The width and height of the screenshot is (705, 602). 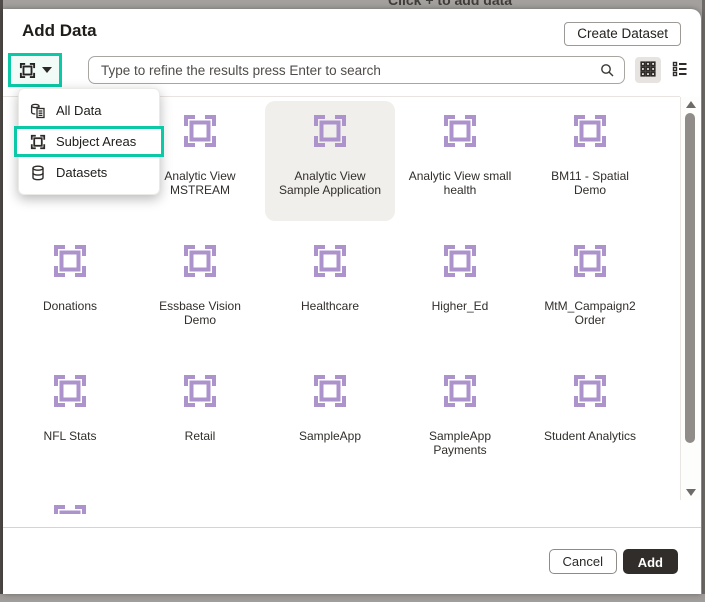 What do you see at coordinates (38, 111) in the screenshot?
I see `all-data-icon` at bounding box center [38, 111].